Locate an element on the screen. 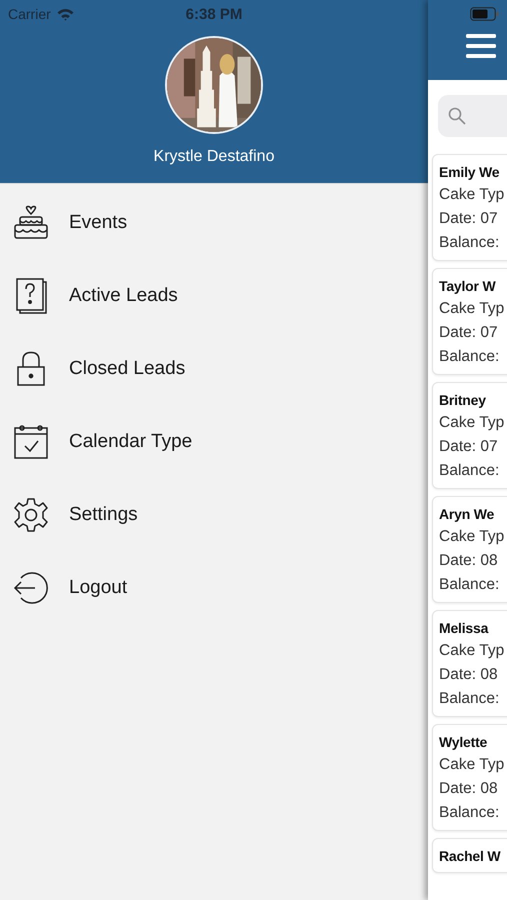  client-name: Taylor W is located at coordinates (468, 286).